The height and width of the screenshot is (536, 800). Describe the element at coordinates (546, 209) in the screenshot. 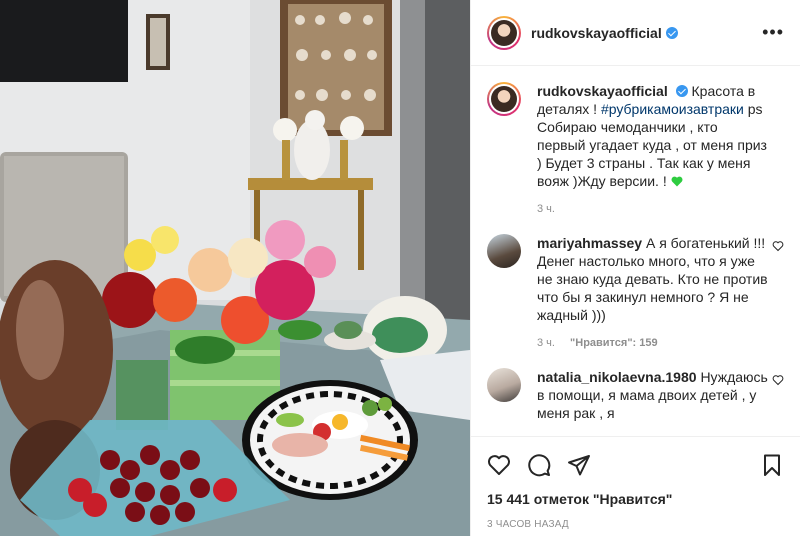

I see `caption-time: 3 ч.` at that location.